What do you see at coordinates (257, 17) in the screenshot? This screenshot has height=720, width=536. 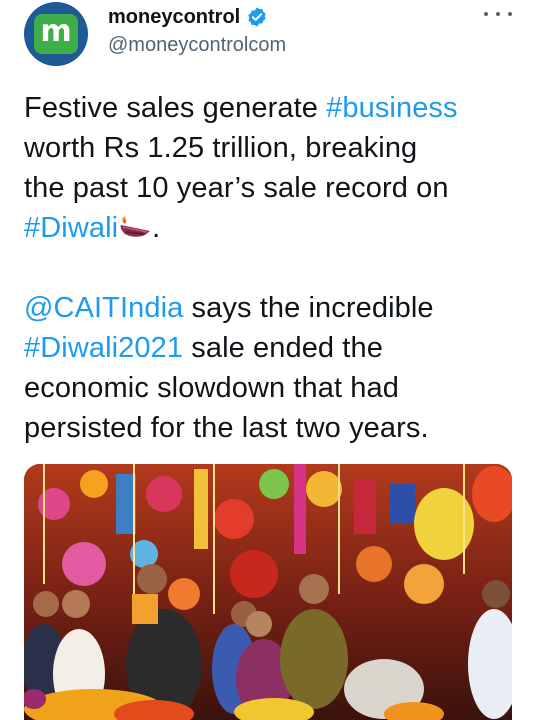 I see `verified-badge-icon` at bounding box center [257, 17].